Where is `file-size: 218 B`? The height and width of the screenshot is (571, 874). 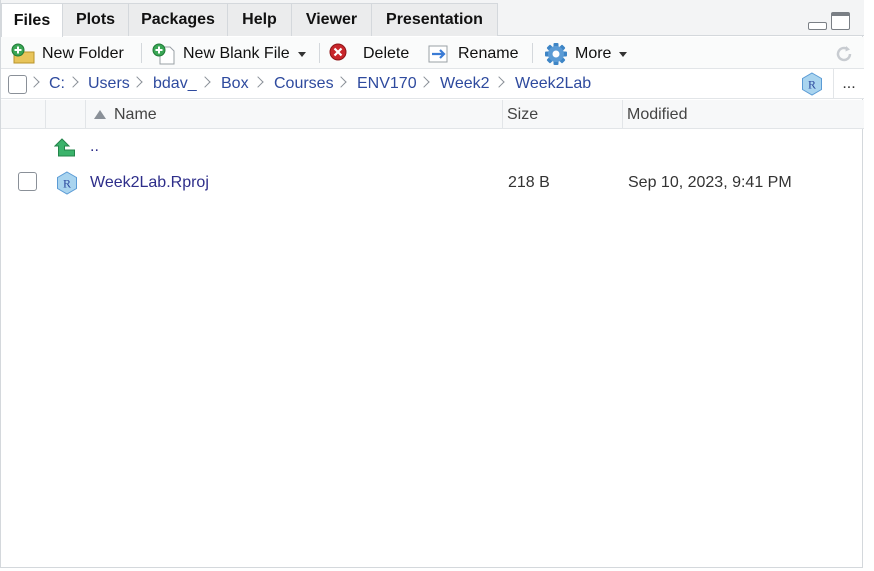 file-size: 218 B is located at coordinates (529, 182).